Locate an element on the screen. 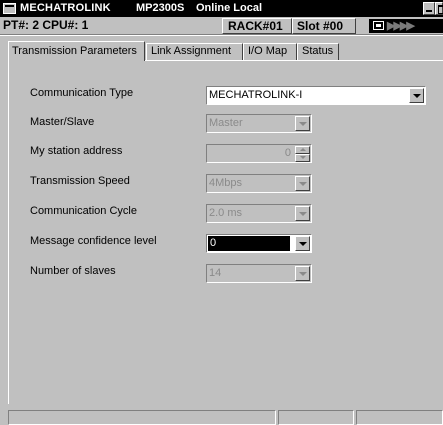 This screenshot has height=425, width=443. communication-type-label: Communication Type is located at coordinates (82, 93).